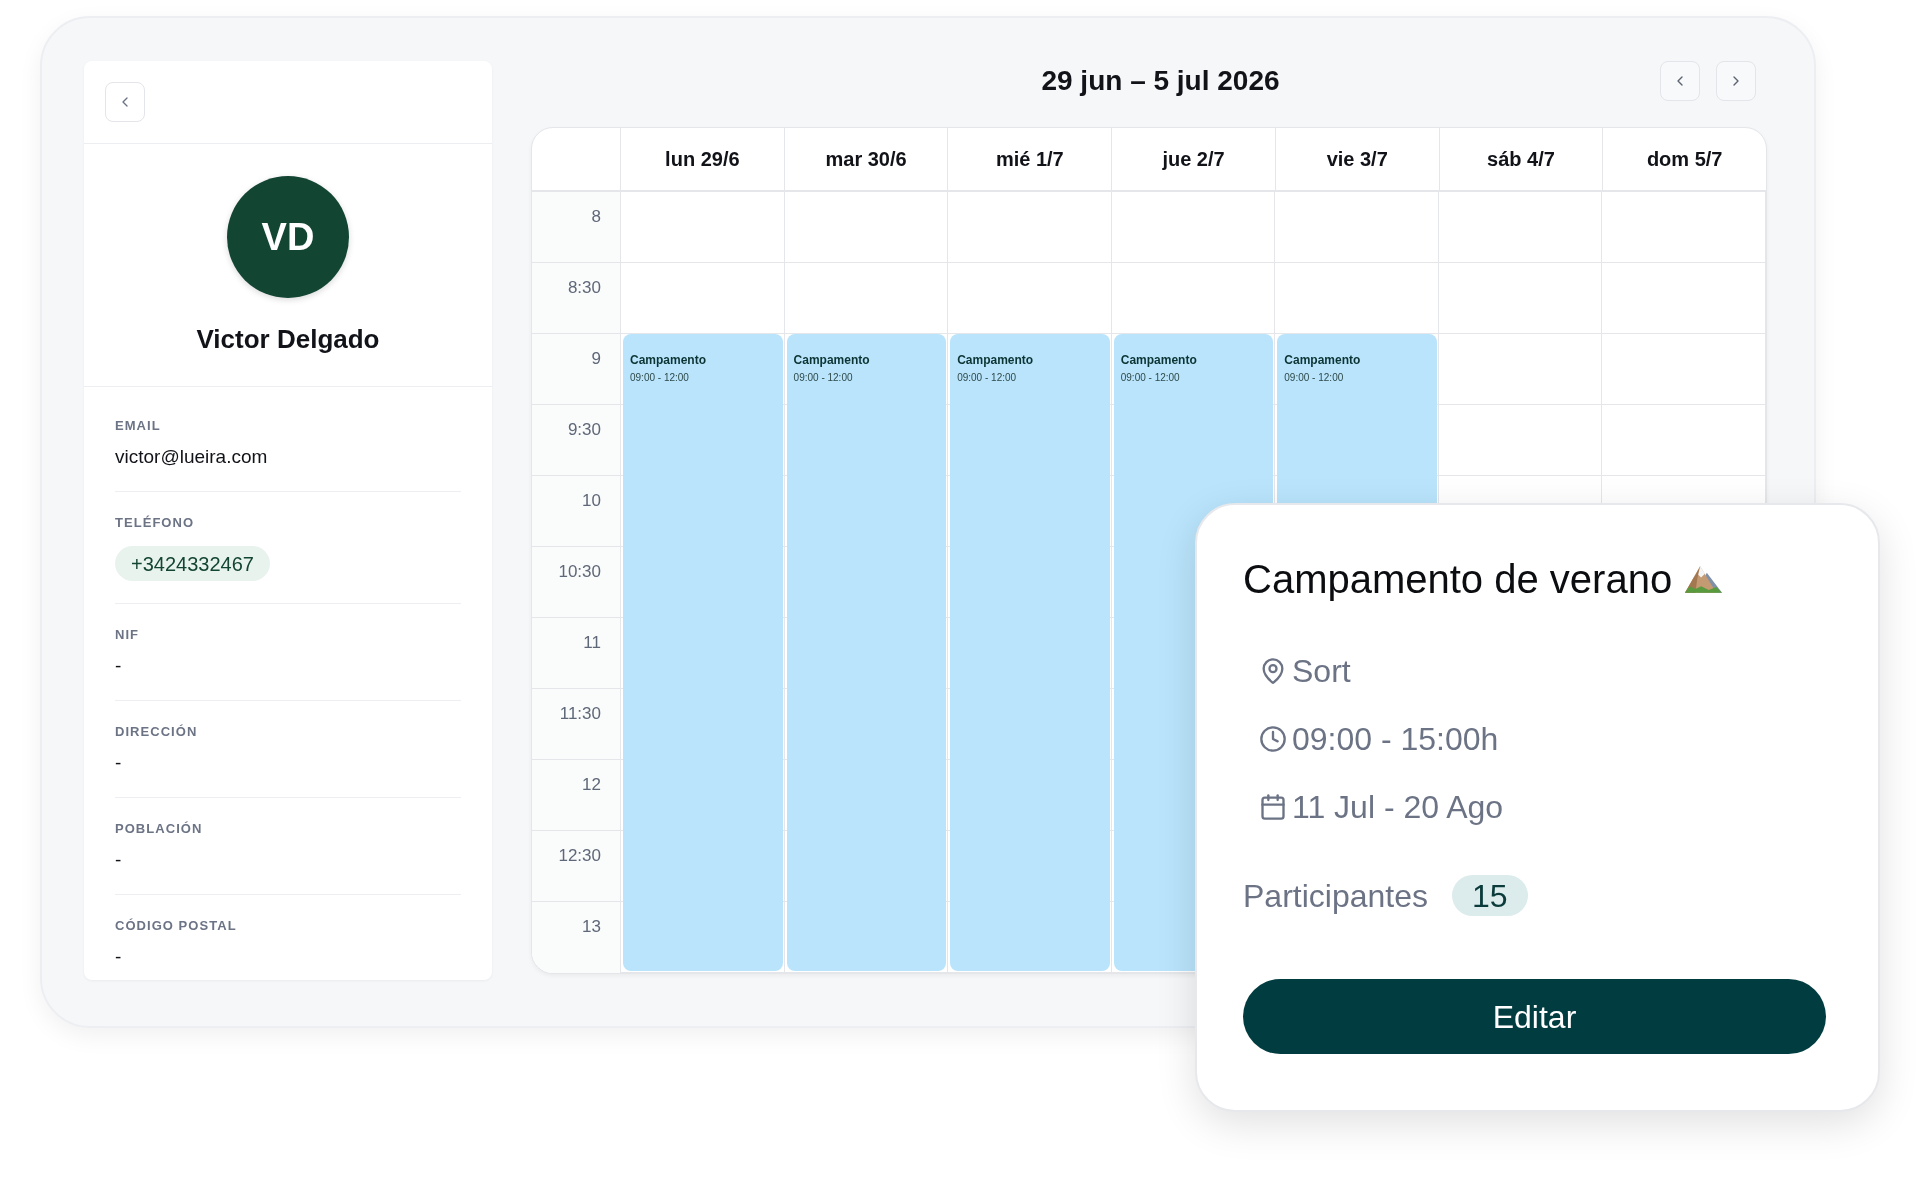  What do you see at coordinates (1703, 579) in the screenshot?
I see `mountain-icon` at bounding box center [1703, 579].